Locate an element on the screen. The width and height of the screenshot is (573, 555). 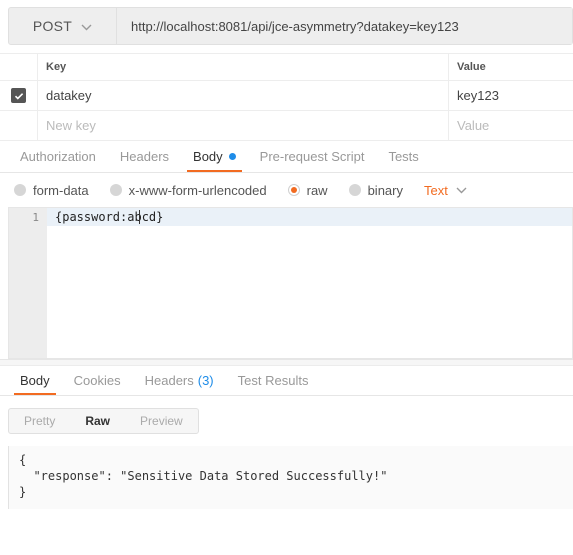
editor-gutter is located at coordinates (28, 283).